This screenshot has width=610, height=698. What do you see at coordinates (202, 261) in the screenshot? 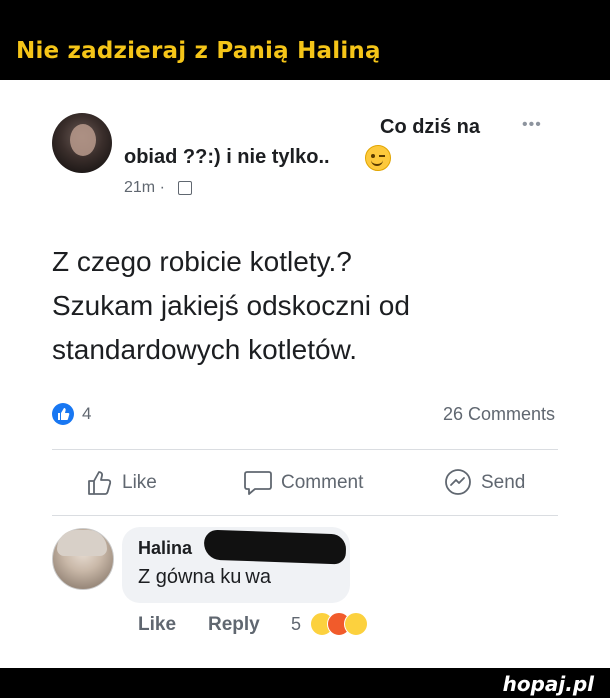
I see `post-body-line: Z czego robicie kotlety.?` at bounding box center [202, 261].